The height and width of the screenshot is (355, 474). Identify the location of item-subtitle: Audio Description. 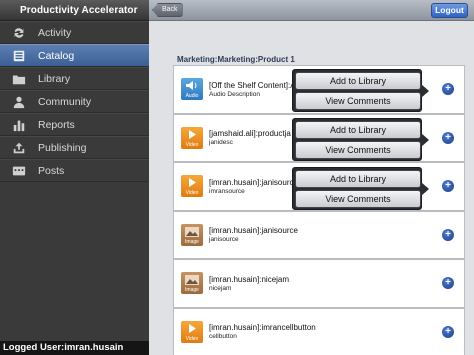
(234, 94).